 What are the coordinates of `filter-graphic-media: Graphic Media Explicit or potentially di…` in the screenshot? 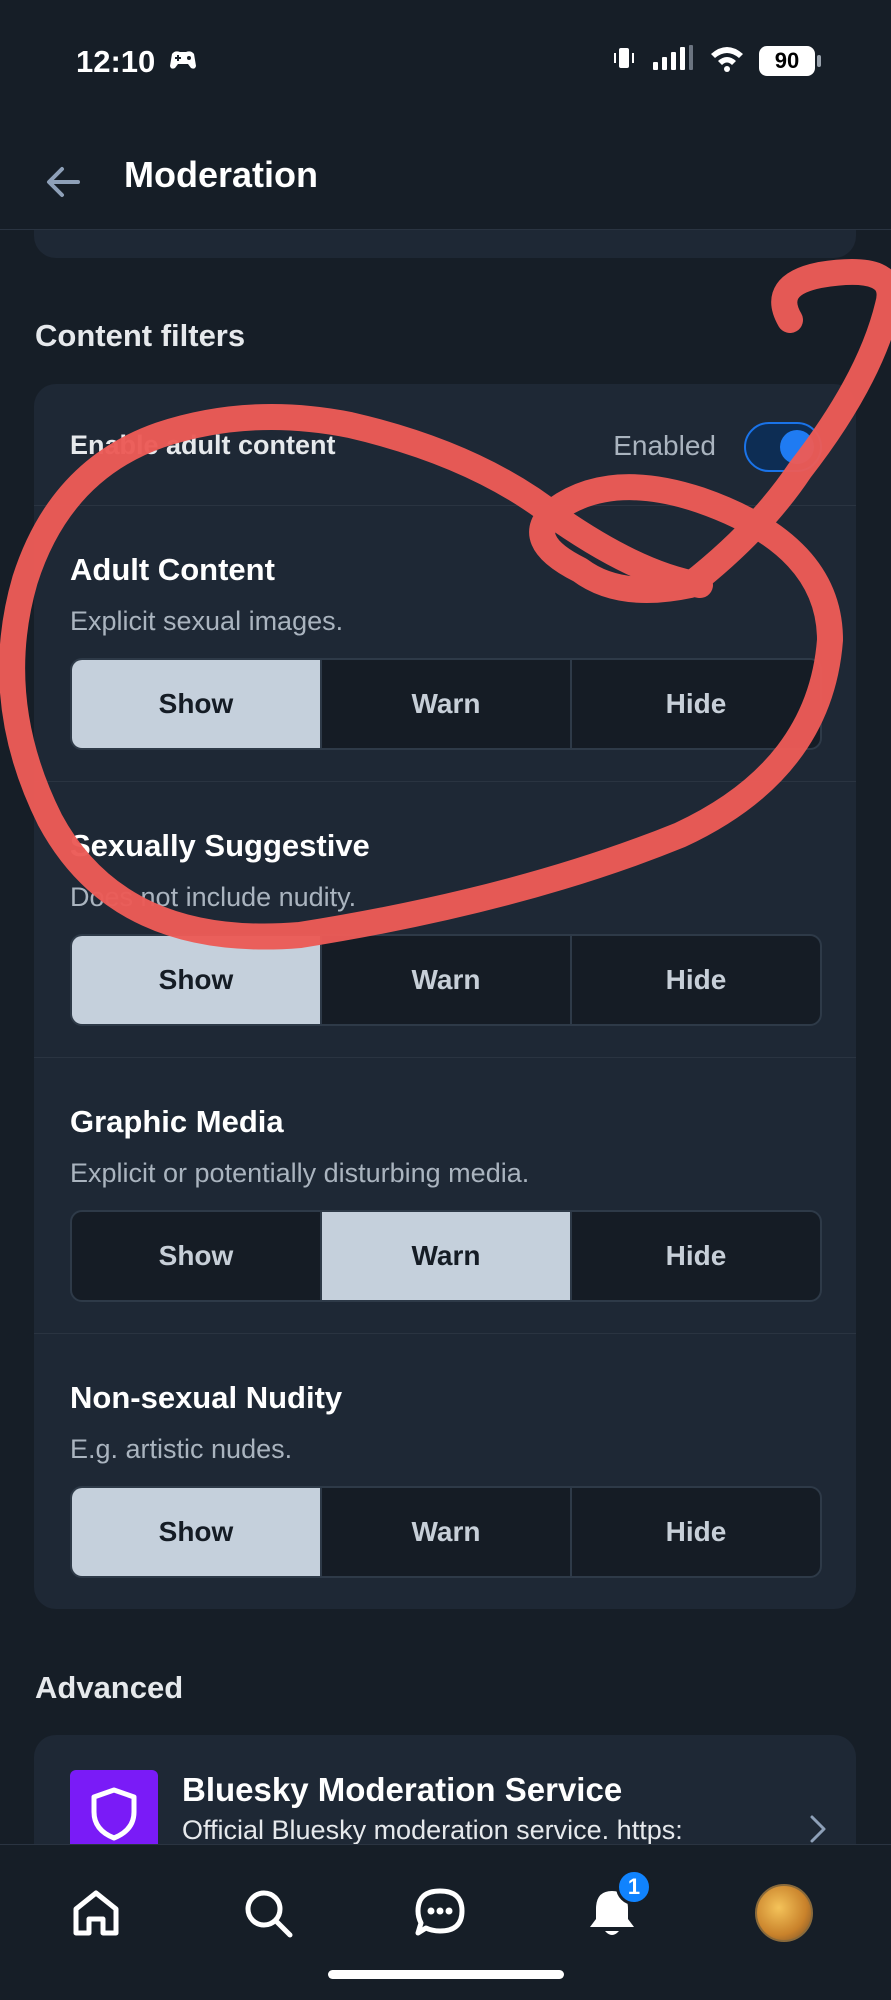 It's located at (445, 1196).